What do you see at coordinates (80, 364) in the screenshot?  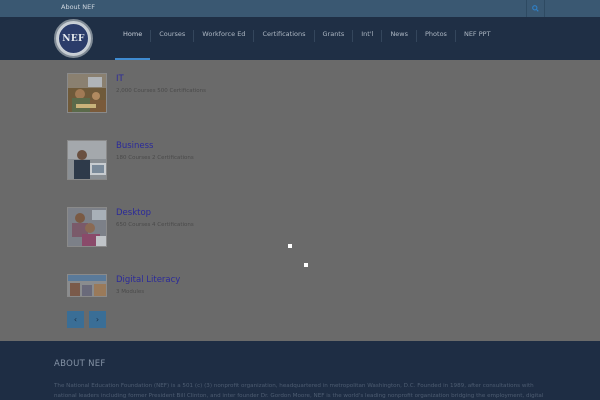 I see `footer-title: ABOUT NEF` at bounding box center [80, 364].